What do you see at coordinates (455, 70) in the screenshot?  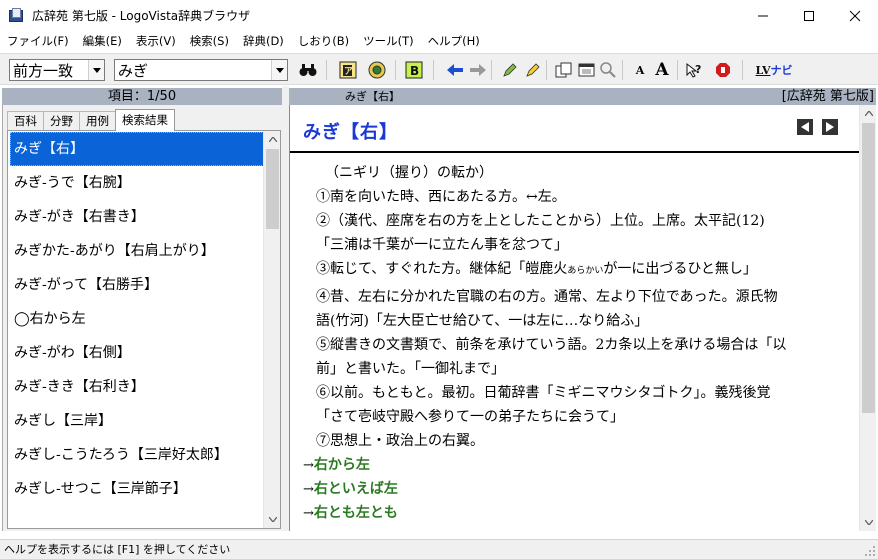 I see `back-arrow-icon` at bounding box center [455, 70].